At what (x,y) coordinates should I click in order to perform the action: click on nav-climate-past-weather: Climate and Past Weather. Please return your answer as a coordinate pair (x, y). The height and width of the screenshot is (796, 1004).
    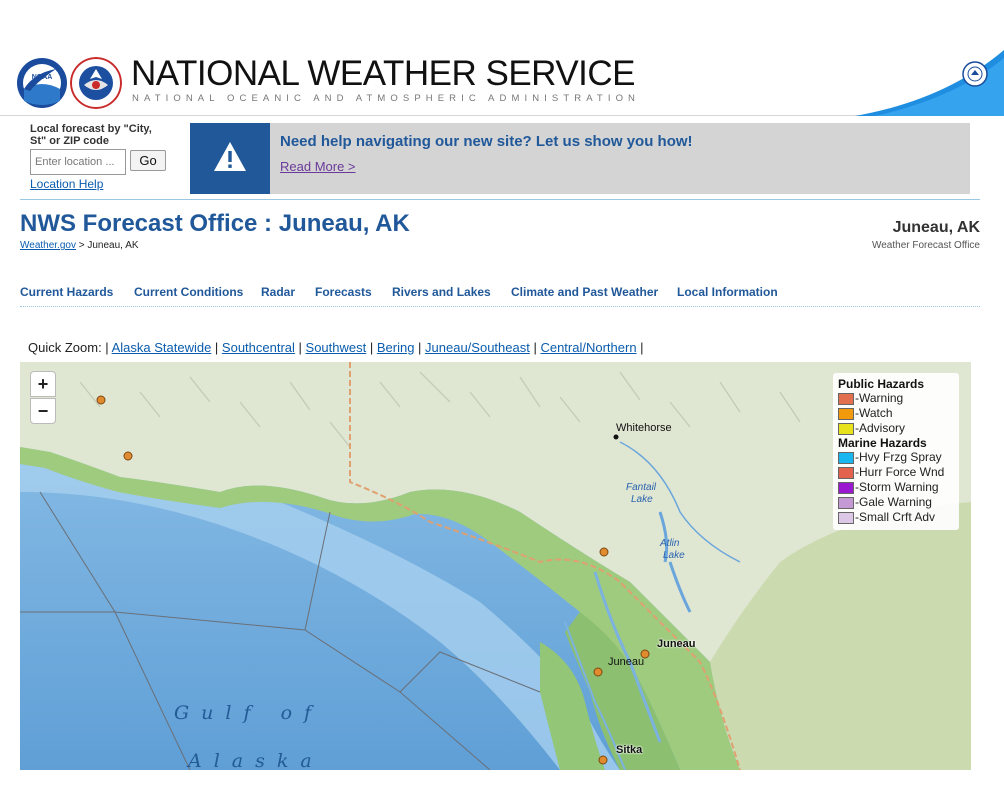
    Looking at the image, I should click on (584, 292).